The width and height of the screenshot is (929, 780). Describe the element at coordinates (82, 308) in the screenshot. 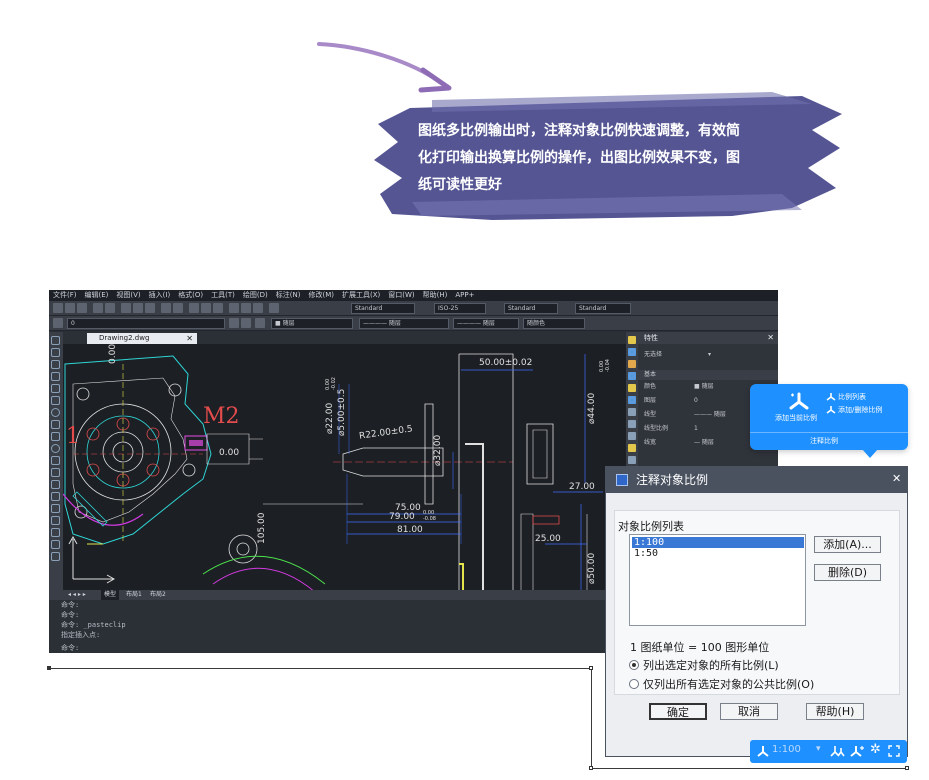

I see `save-icon` at that location.